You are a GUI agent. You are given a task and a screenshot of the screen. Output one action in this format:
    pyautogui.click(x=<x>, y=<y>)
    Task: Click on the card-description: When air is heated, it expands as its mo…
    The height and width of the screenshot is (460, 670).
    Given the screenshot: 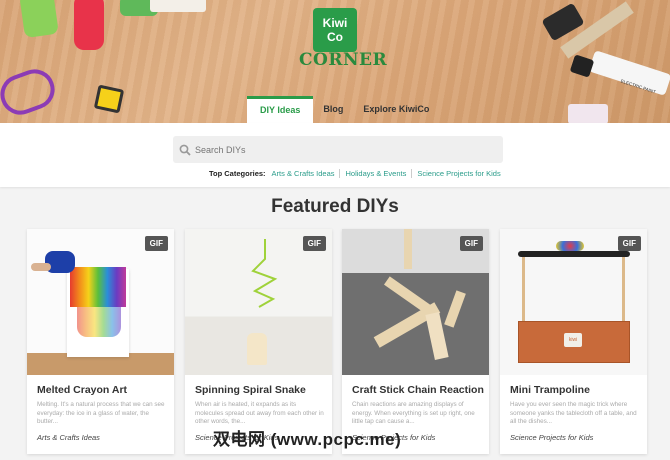 What is the action you would take?
    pyautogui.click(x=259, y=413)
    